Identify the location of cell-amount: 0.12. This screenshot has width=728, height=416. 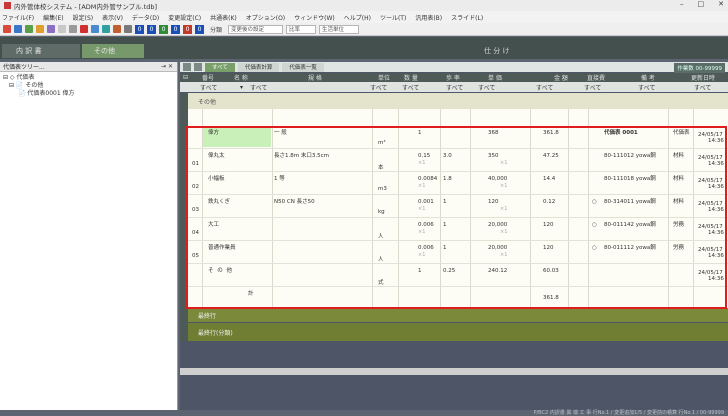
(549, 202).